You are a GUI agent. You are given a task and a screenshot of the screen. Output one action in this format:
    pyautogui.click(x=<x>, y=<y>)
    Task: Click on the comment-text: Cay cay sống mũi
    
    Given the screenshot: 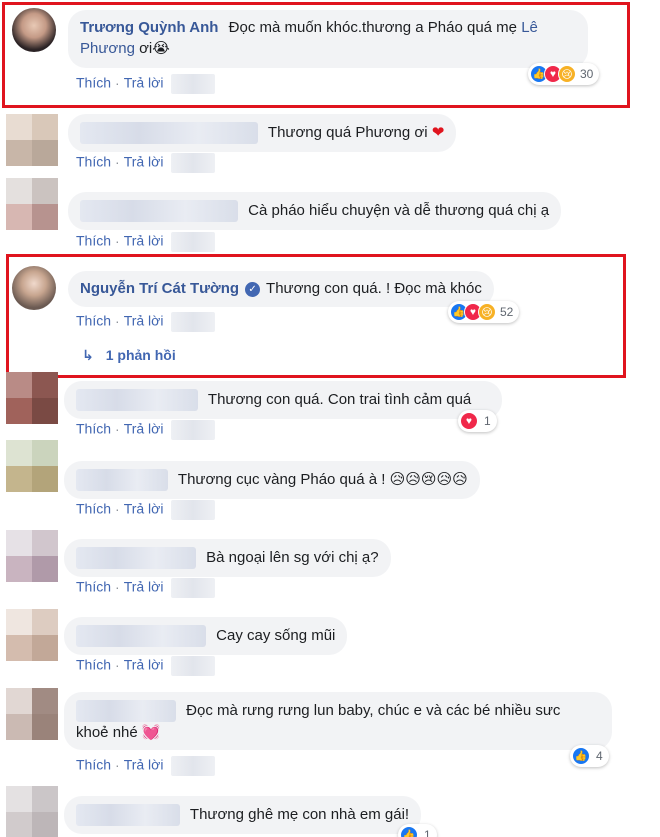 What is the action you would take?
    pyautogui.click(x=276, y=635)
    